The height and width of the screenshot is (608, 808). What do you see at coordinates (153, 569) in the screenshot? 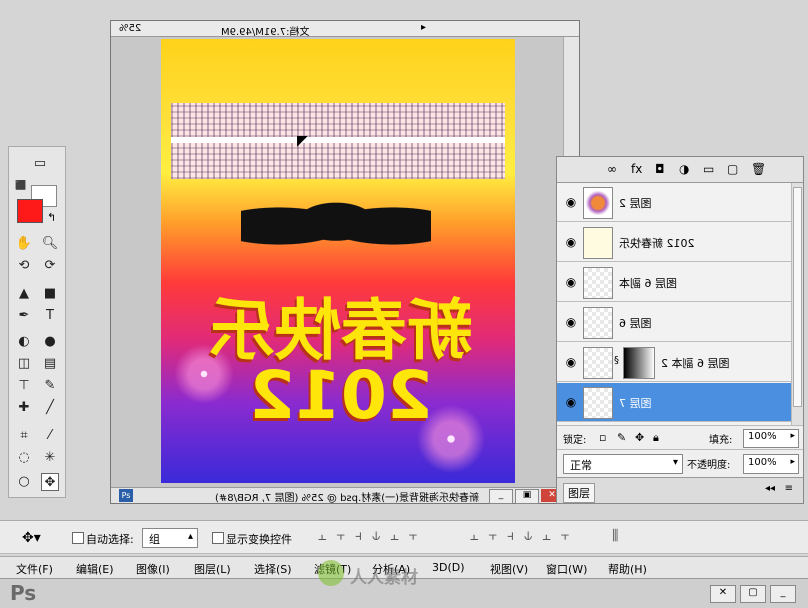
I see `menu-image: 图像(I)` at bounding box center [153, 569].